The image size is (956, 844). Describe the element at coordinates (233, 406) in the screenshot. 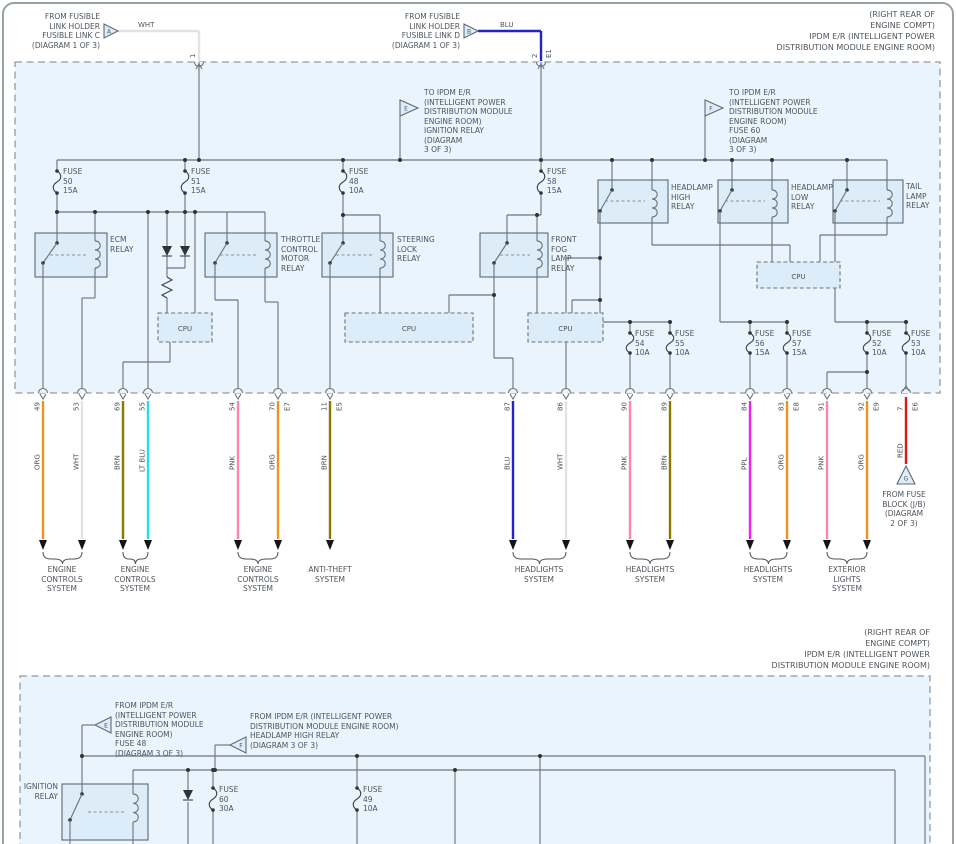

I see `svg-text: 54` at that location.